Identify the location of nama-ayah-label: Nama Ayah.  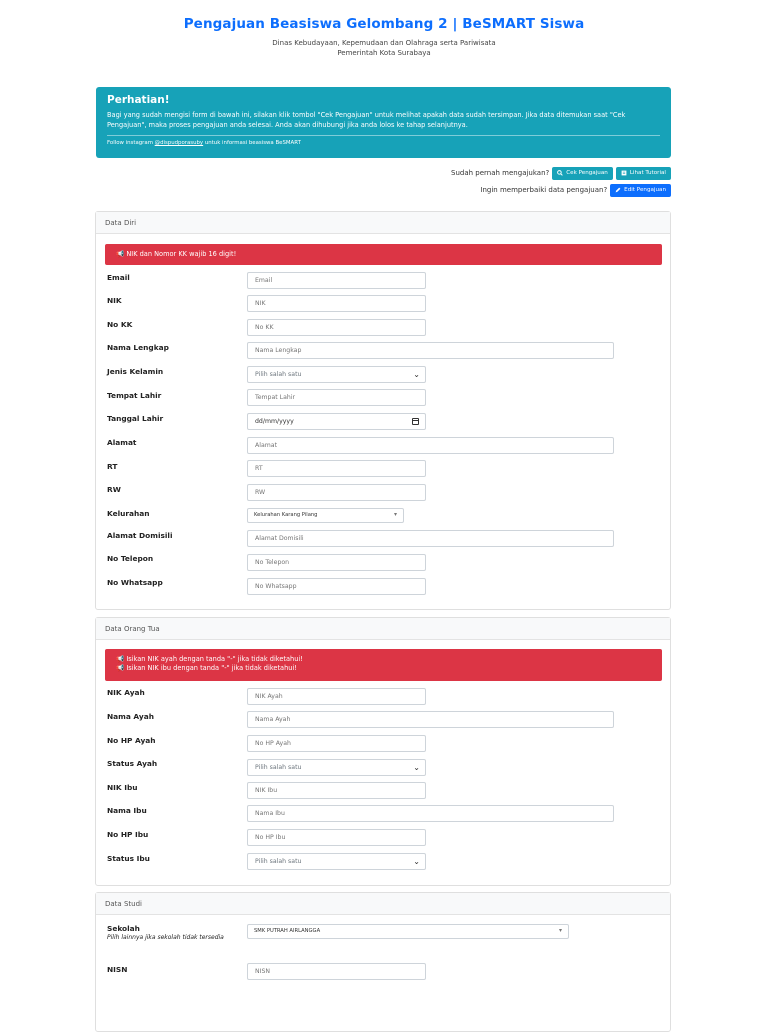
(130, 716).